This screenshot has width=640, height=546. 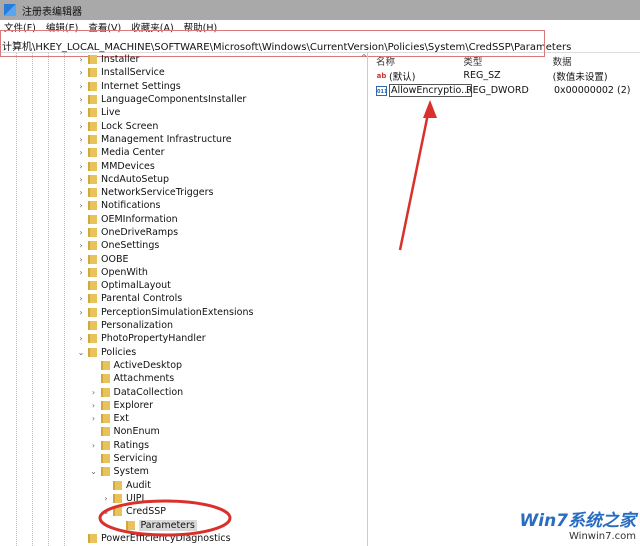 I want to click on values-header: 名称 类型 数据, so click(x=505, y=60).